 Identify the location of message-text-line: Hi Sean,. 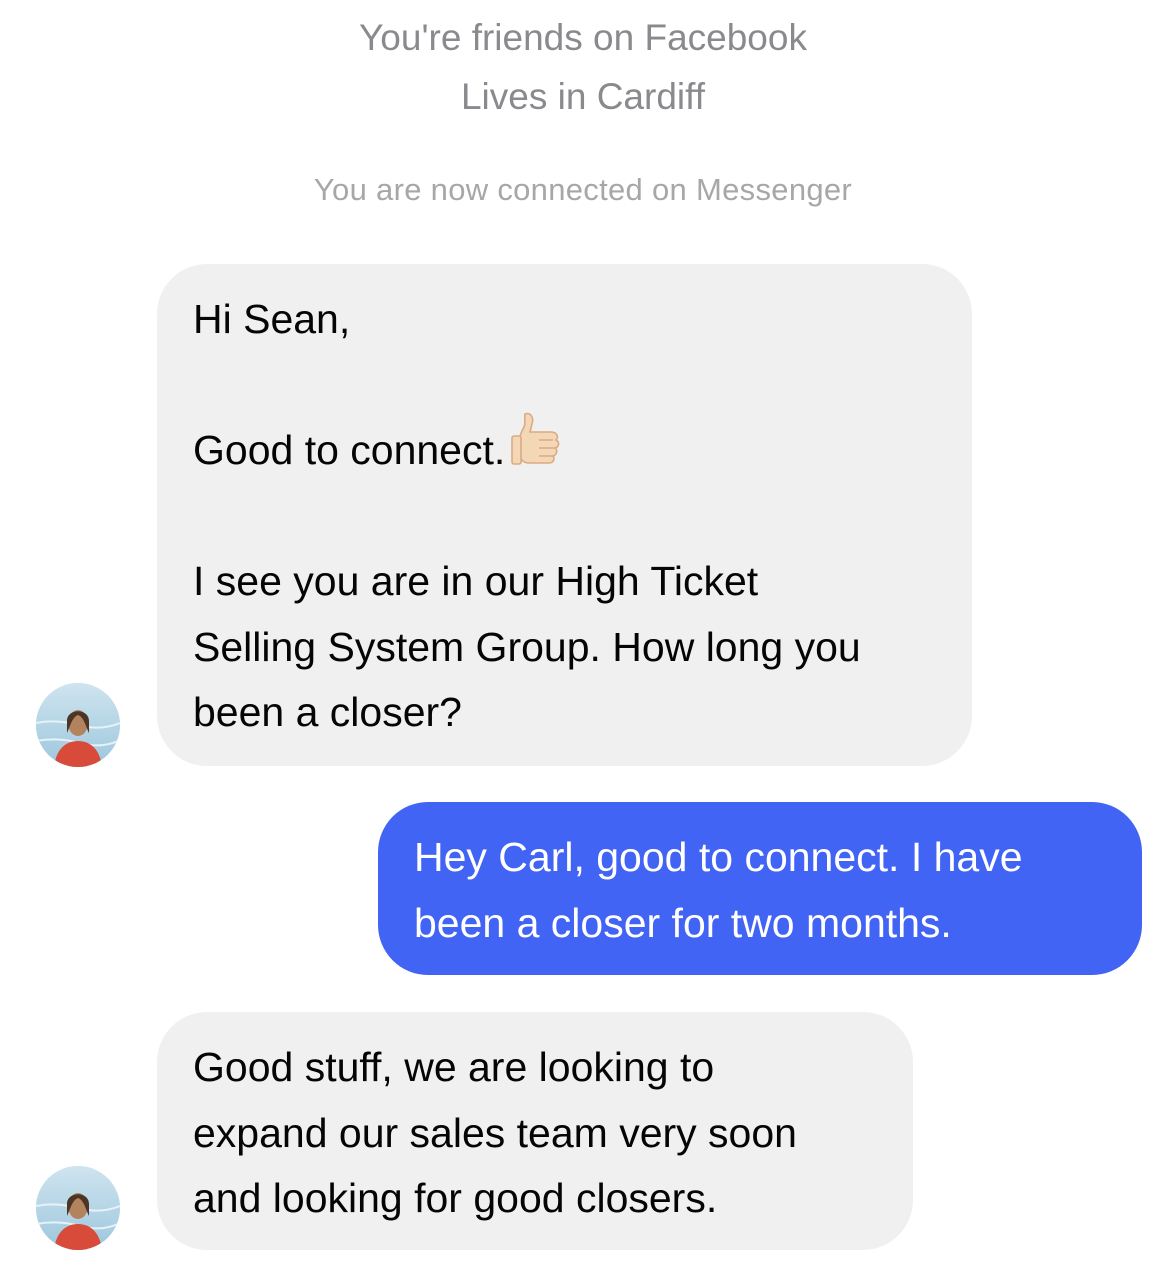
(272, 319).